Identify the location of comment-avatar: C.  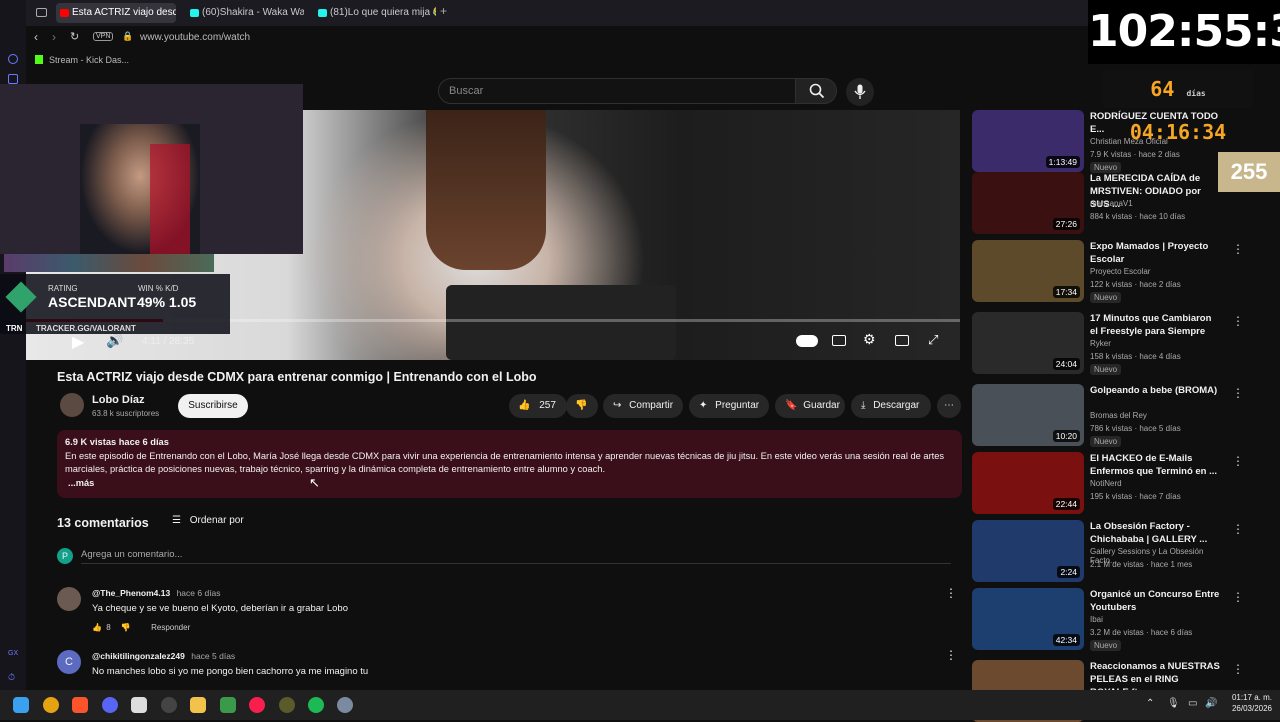
(69, 662).